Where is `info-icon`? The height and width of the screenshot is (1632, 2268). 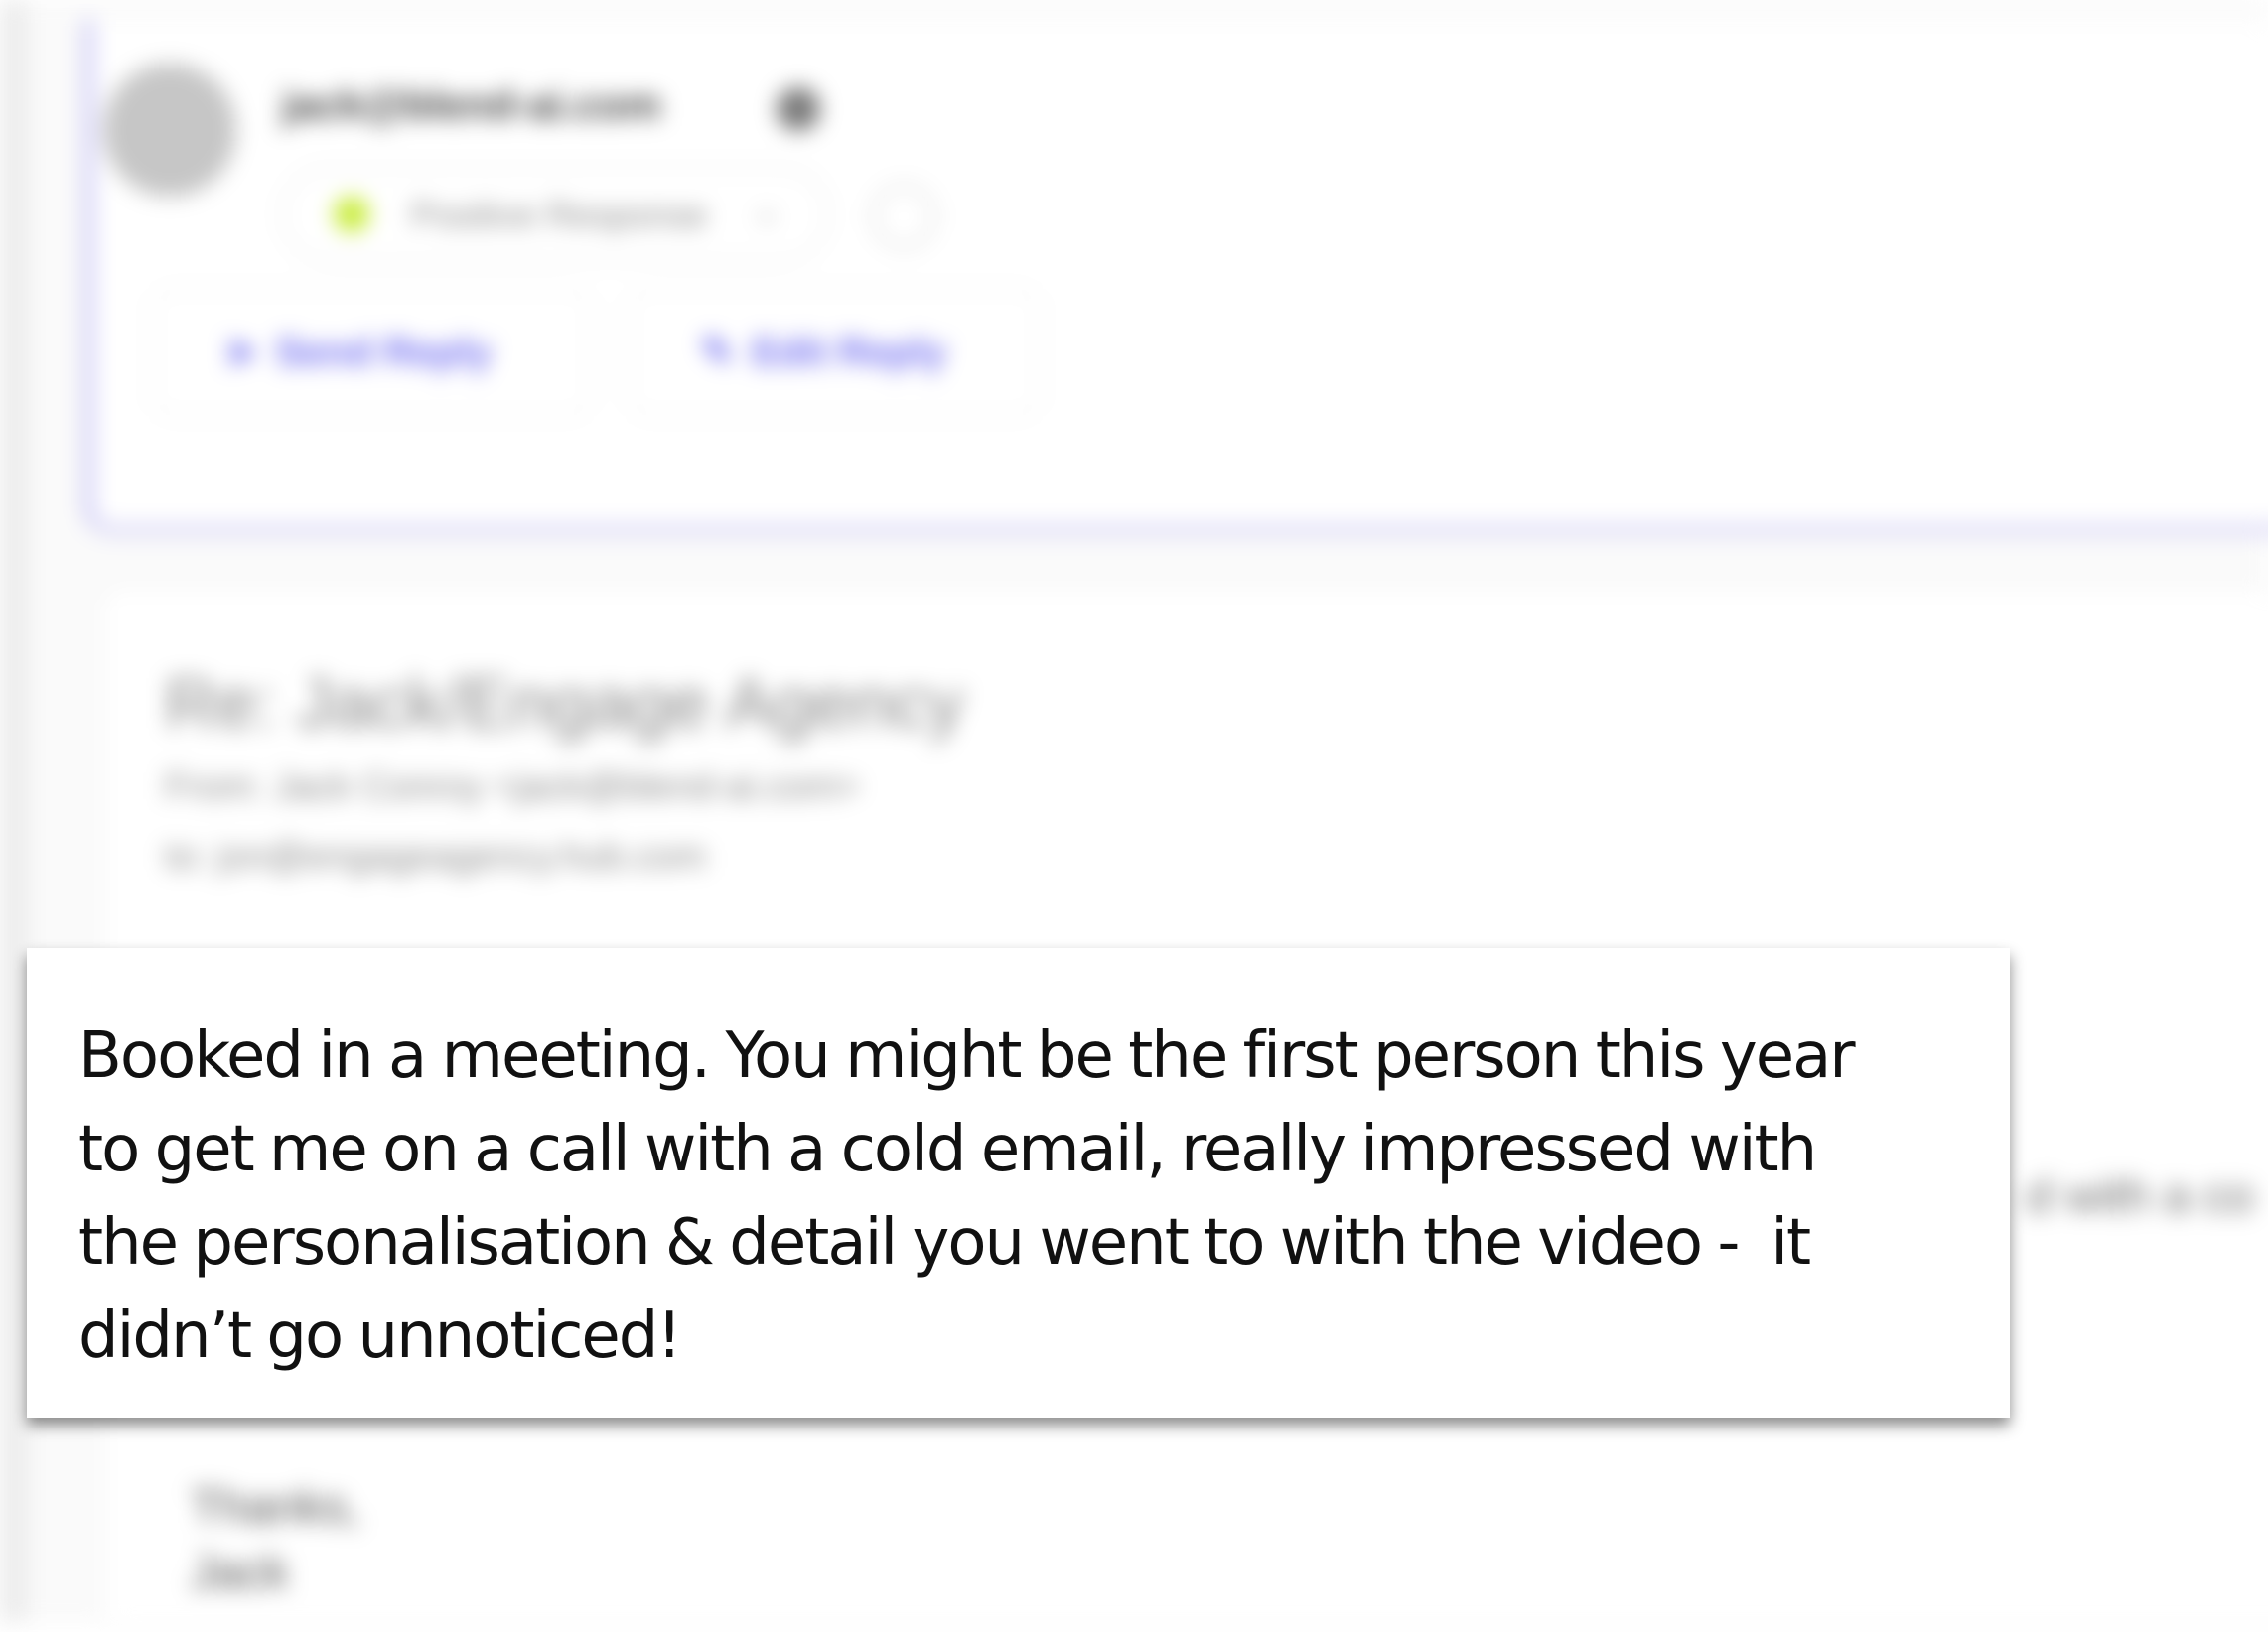 info-icon is located at coordinates (798, 109).